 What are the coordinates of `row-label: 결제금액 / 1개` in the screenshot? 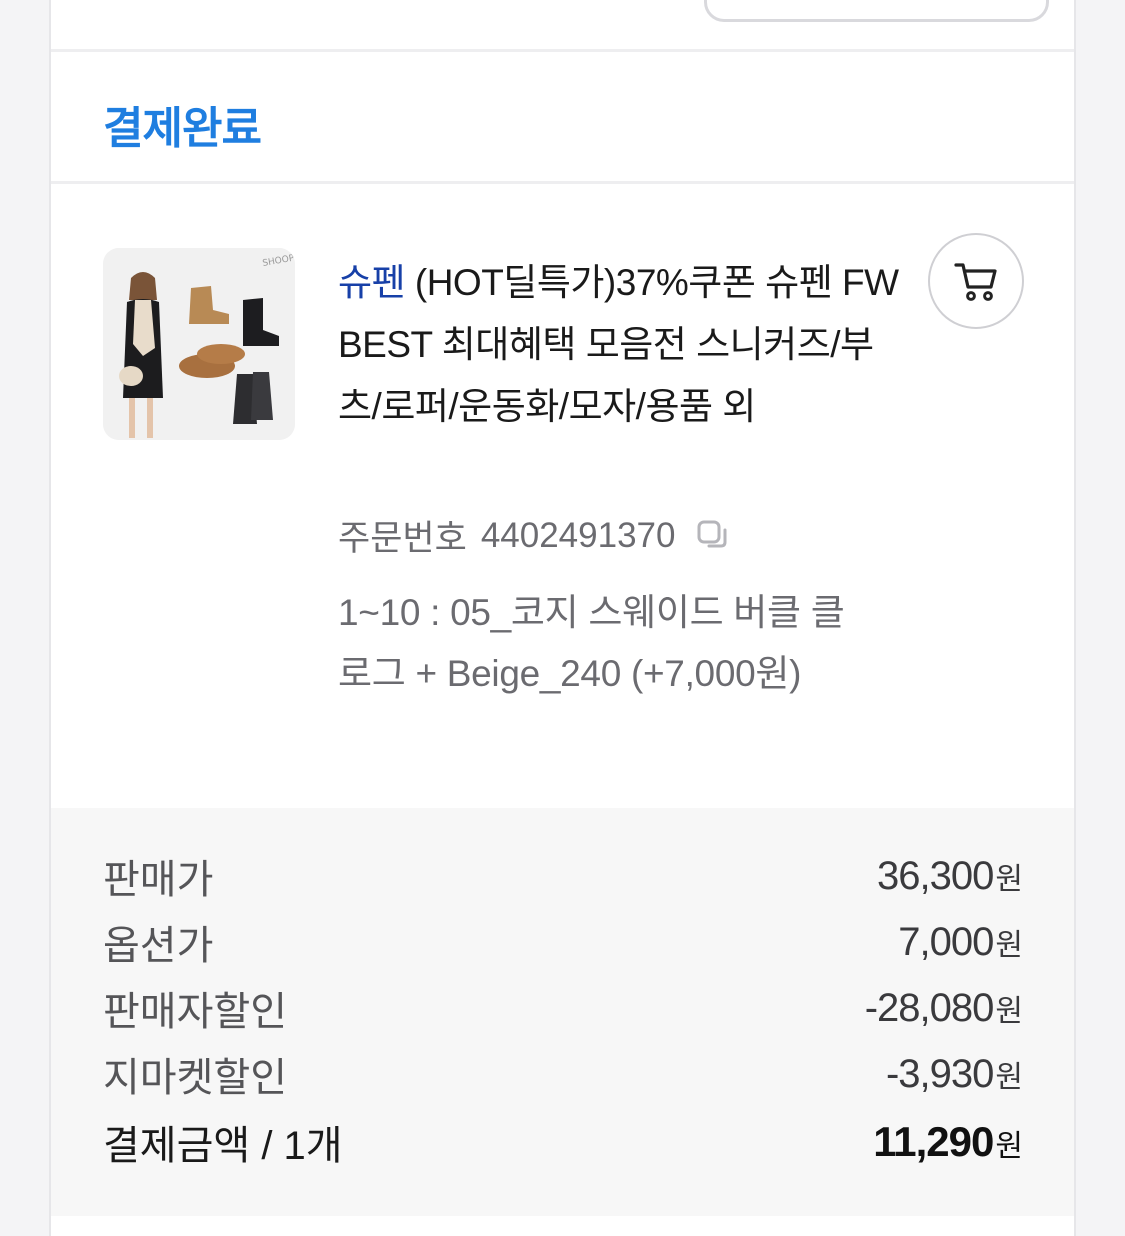 It's located at (223, 1146).